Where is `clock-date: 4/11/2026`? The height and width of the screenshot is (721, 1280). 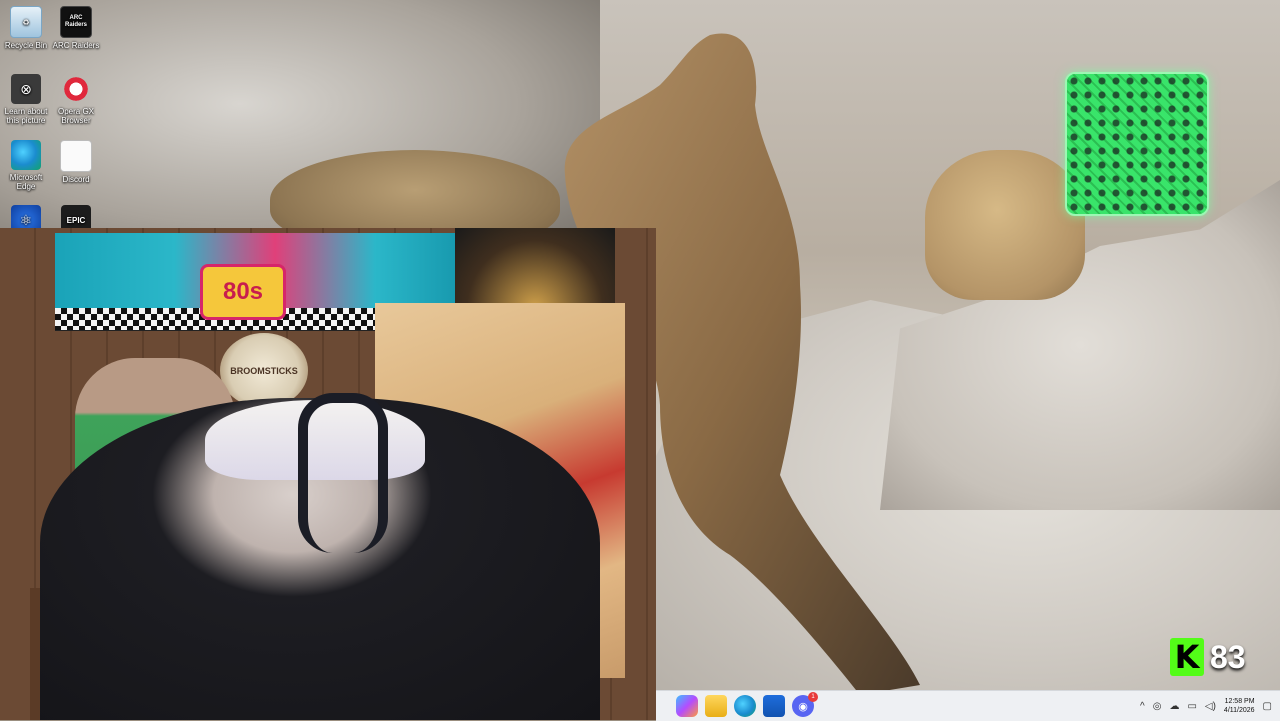 clock-date: 4/11/2026 is located at coordinates (1239, 710).